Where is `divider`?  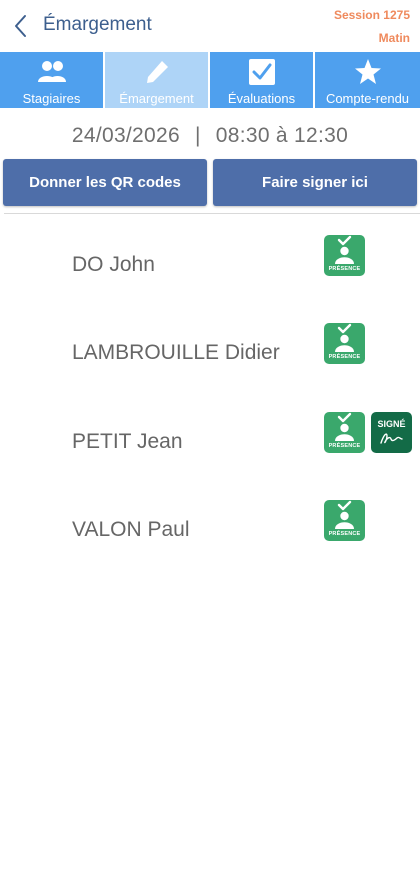 divider is located at coordinates (212, 213).